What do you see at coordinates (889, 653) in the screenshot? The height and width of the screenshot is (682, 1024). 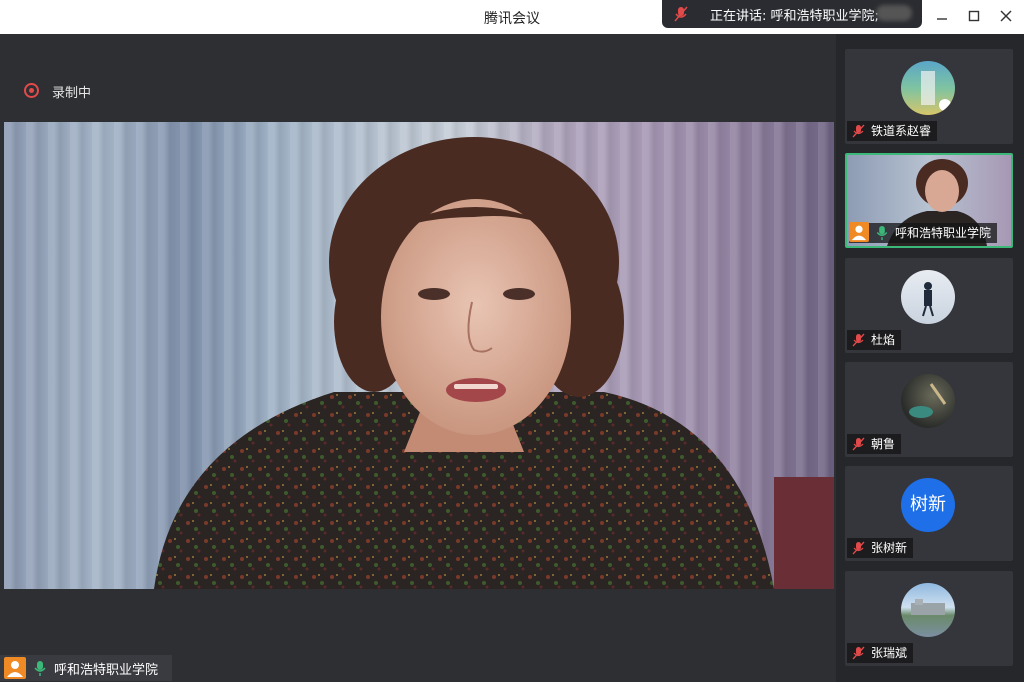 I see `participant-name: 张瑞斌` at bounding box center [889, 653].